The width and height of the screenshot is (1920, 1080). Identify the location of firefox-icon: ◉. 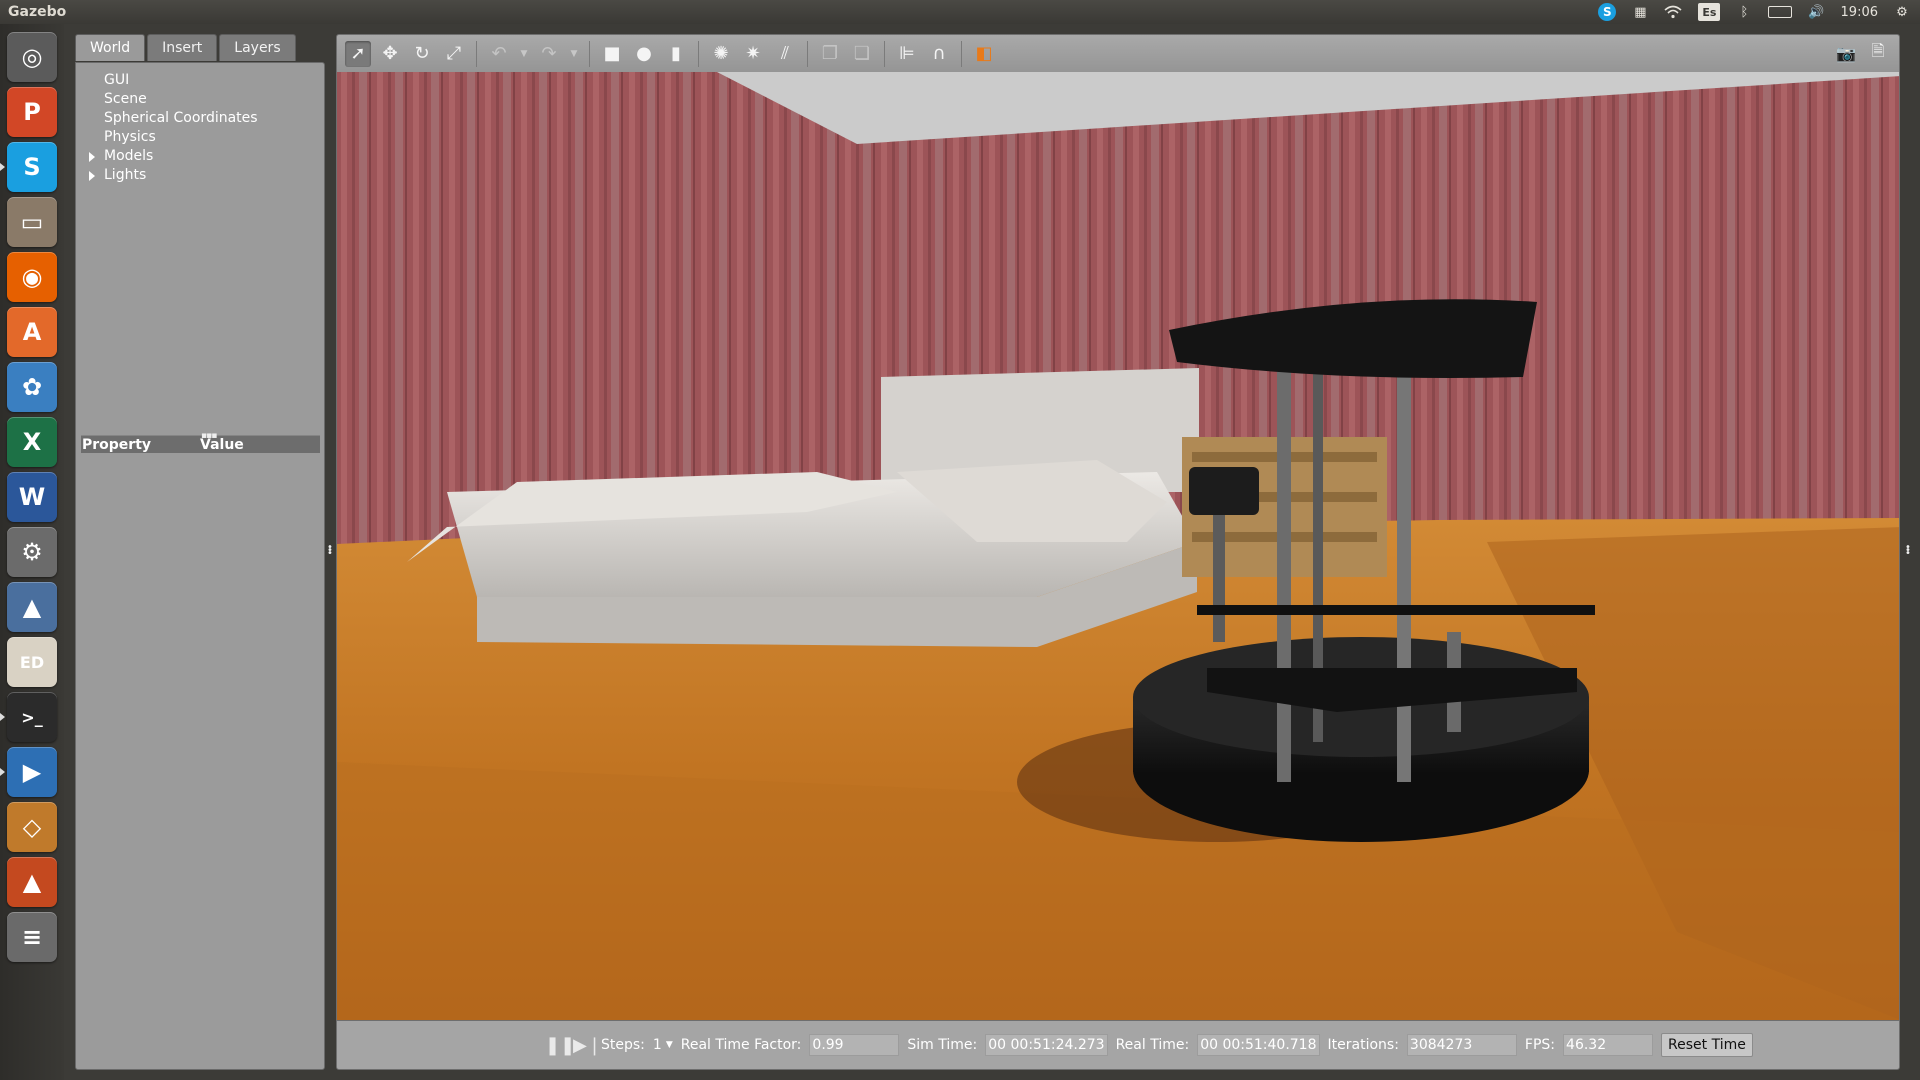
(32, 277).